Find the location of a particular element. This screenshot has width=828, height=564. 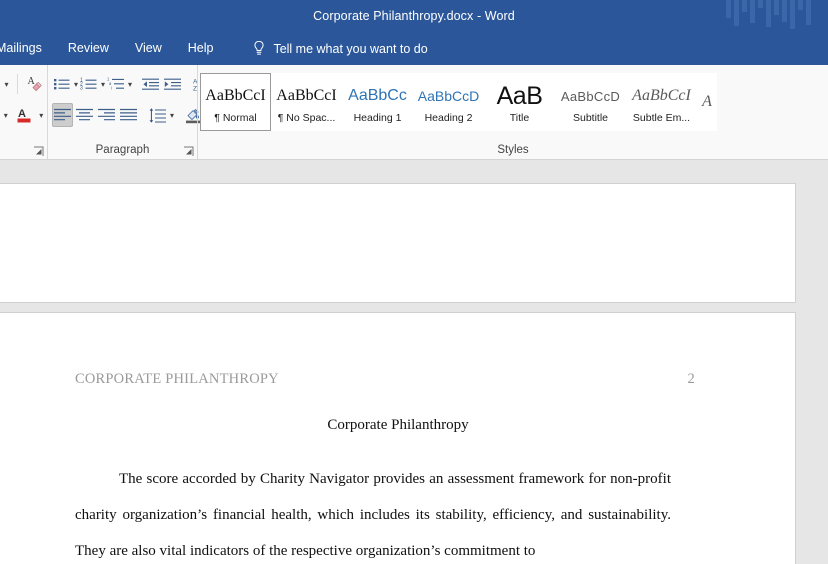

tell-me-label: Tell me what you want to do is located at coordinates (350, 48).